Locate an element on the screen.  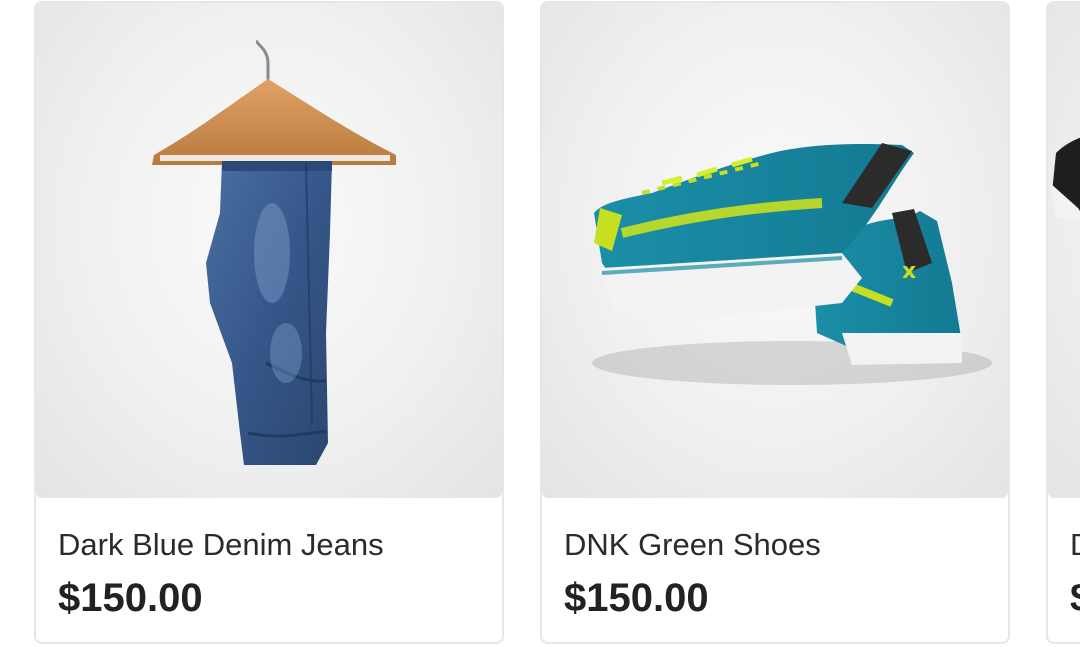
black-shoe-image is located at coordinates (1065, 179).